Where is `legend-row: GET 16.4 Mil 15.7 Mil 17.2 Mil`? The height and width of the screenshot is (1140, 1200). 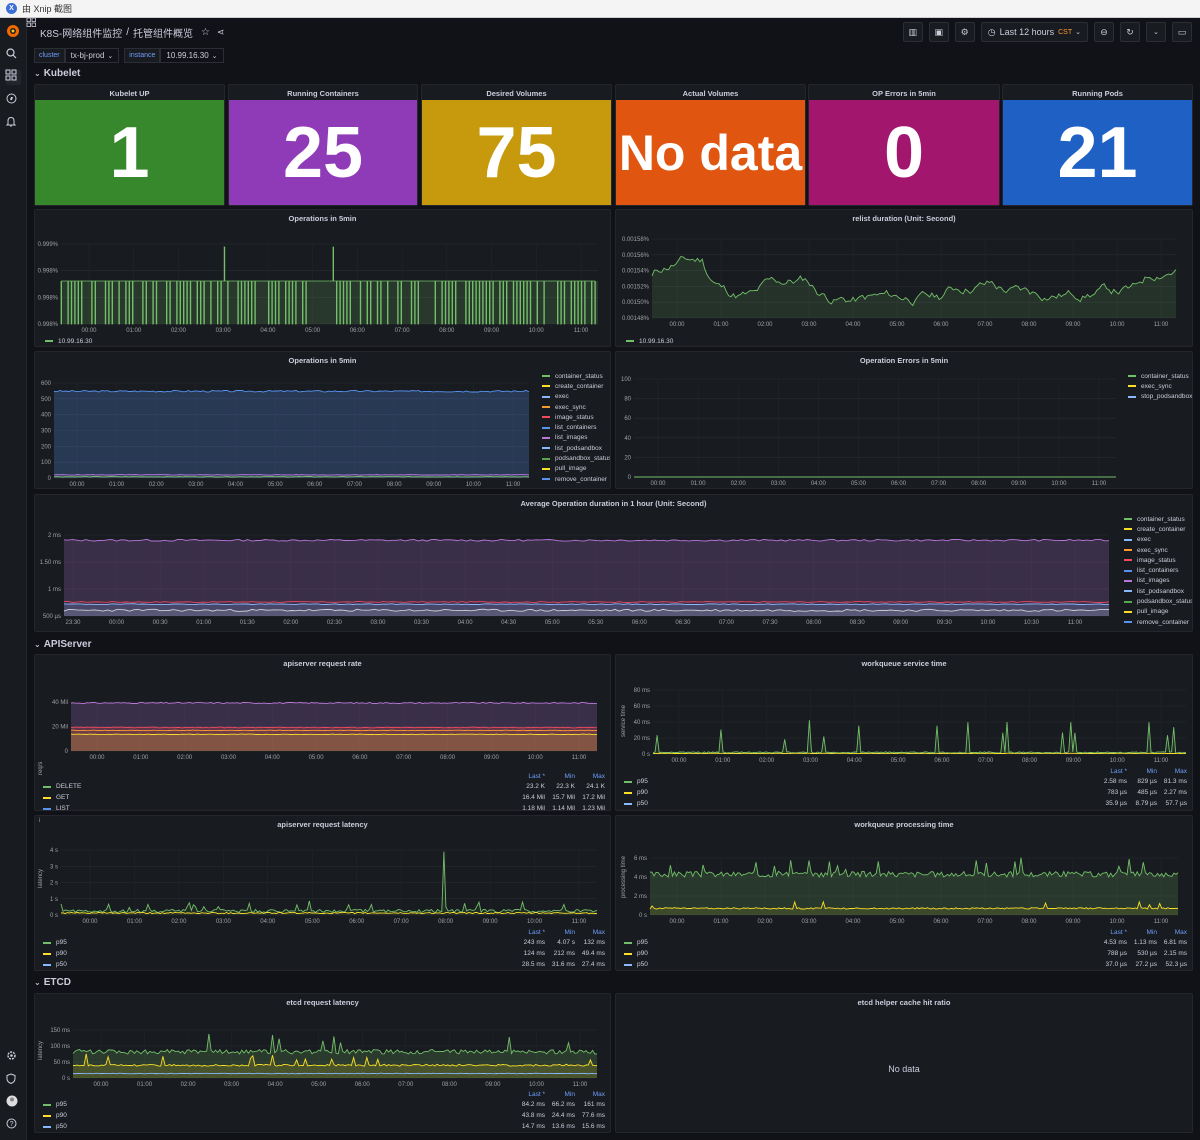
legend-row: GET 16.4 Mil 15.7 Mil 17.2 Mil is located at coordinates (324, 797).